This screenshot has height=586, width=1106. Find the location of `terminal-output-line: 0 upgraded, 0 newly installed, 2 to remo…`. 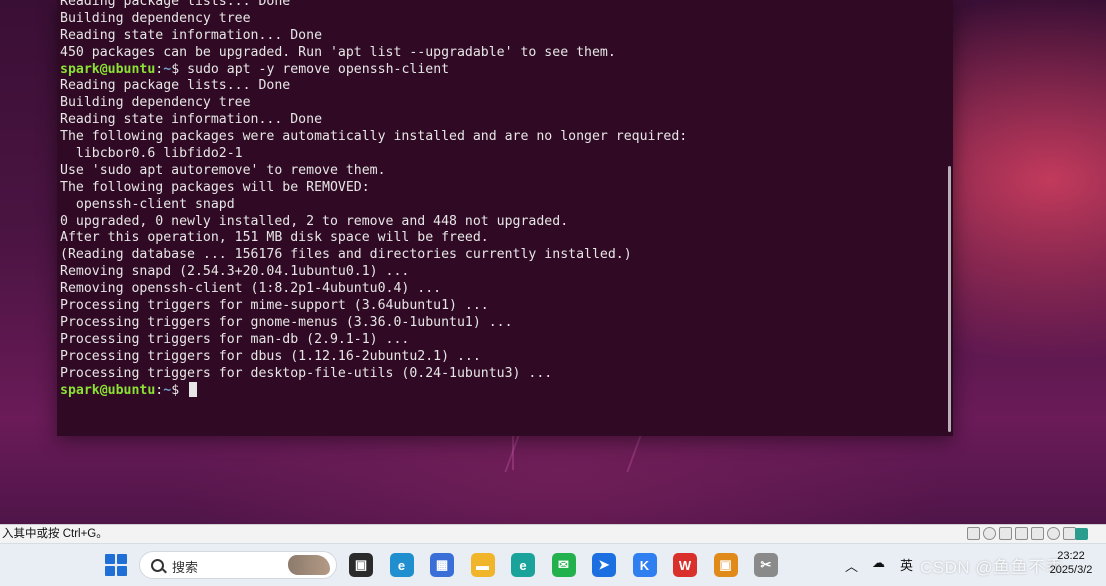

terminal-output-line: 0 upgraded, 0 newly installed, 2 to remo… is located at coordinates (314, 221).